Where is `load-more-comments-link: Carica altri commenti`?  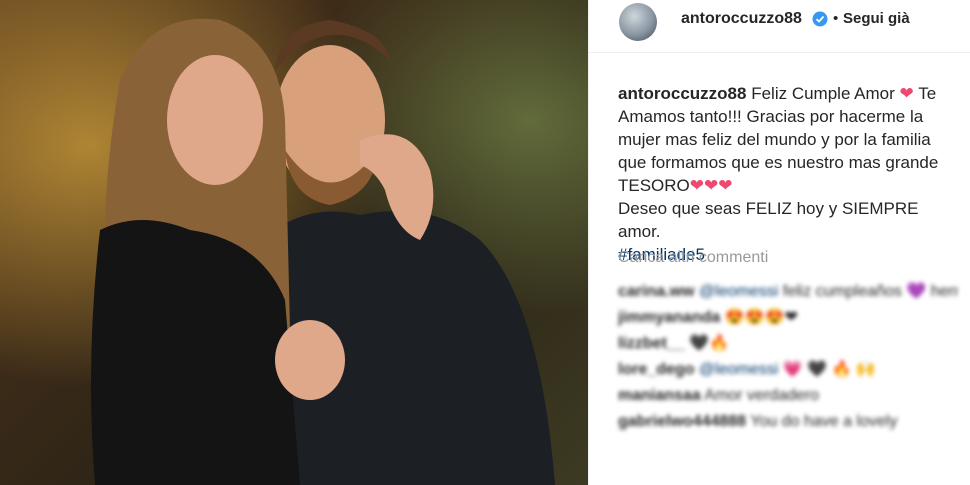
load-more-comments-link: Carica altri commenti is located at coordinates (693, 258).